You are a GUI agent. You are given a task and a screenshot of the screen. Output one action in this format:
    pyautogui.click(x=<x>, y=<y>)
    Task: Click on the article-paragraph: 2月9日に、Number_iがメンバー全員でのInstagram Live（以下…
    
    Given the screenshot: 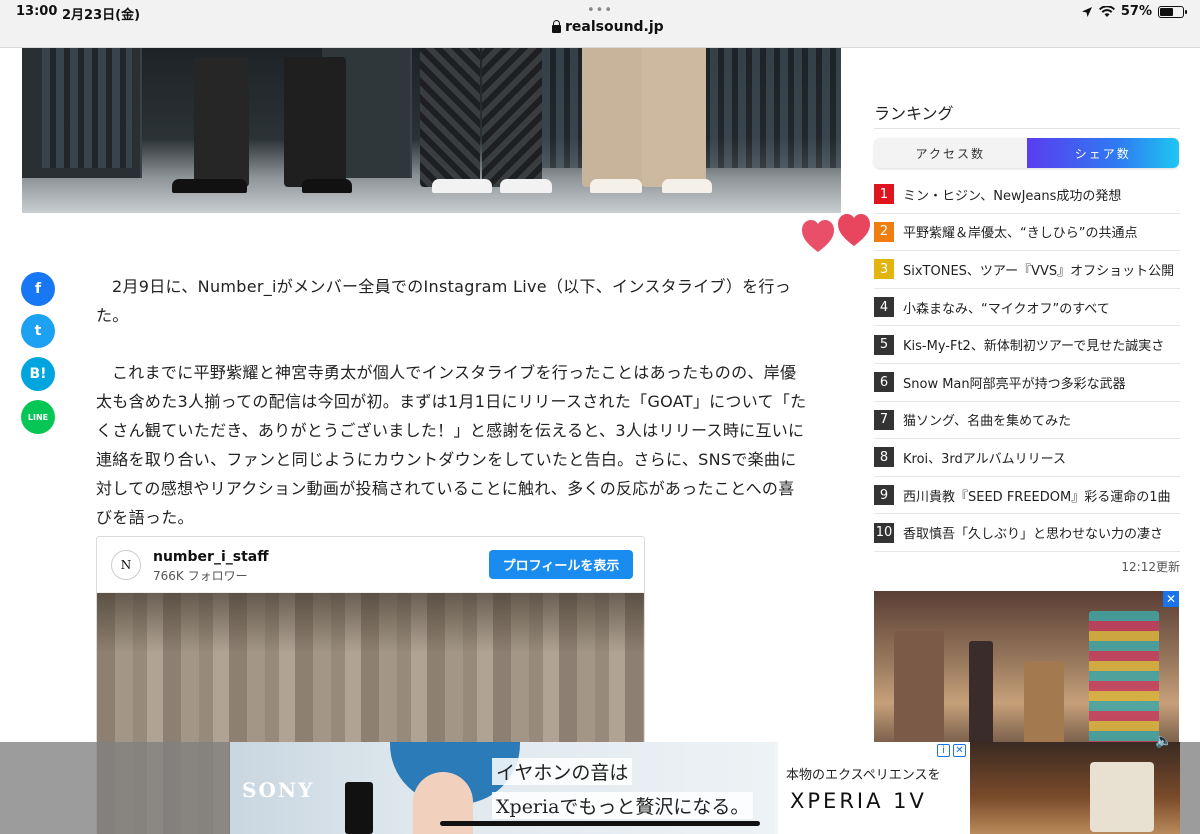 What is the action you would take?
    pyautogui.click(x=444, y=301)
    